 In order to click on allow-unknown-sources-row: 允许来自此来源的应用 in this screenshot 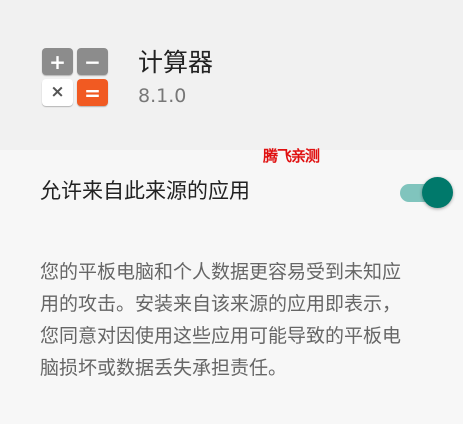, I will do `click(231, 192)`.